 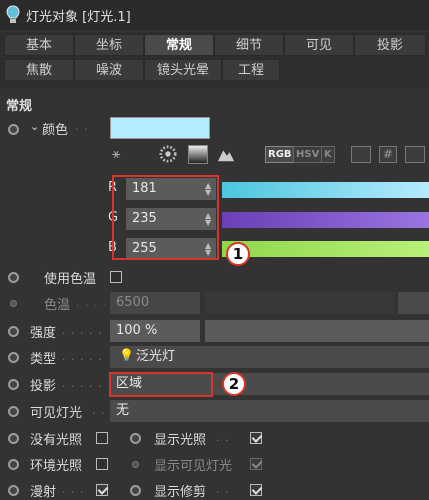 I want to click on b-slider, so click(x=325, y=249).